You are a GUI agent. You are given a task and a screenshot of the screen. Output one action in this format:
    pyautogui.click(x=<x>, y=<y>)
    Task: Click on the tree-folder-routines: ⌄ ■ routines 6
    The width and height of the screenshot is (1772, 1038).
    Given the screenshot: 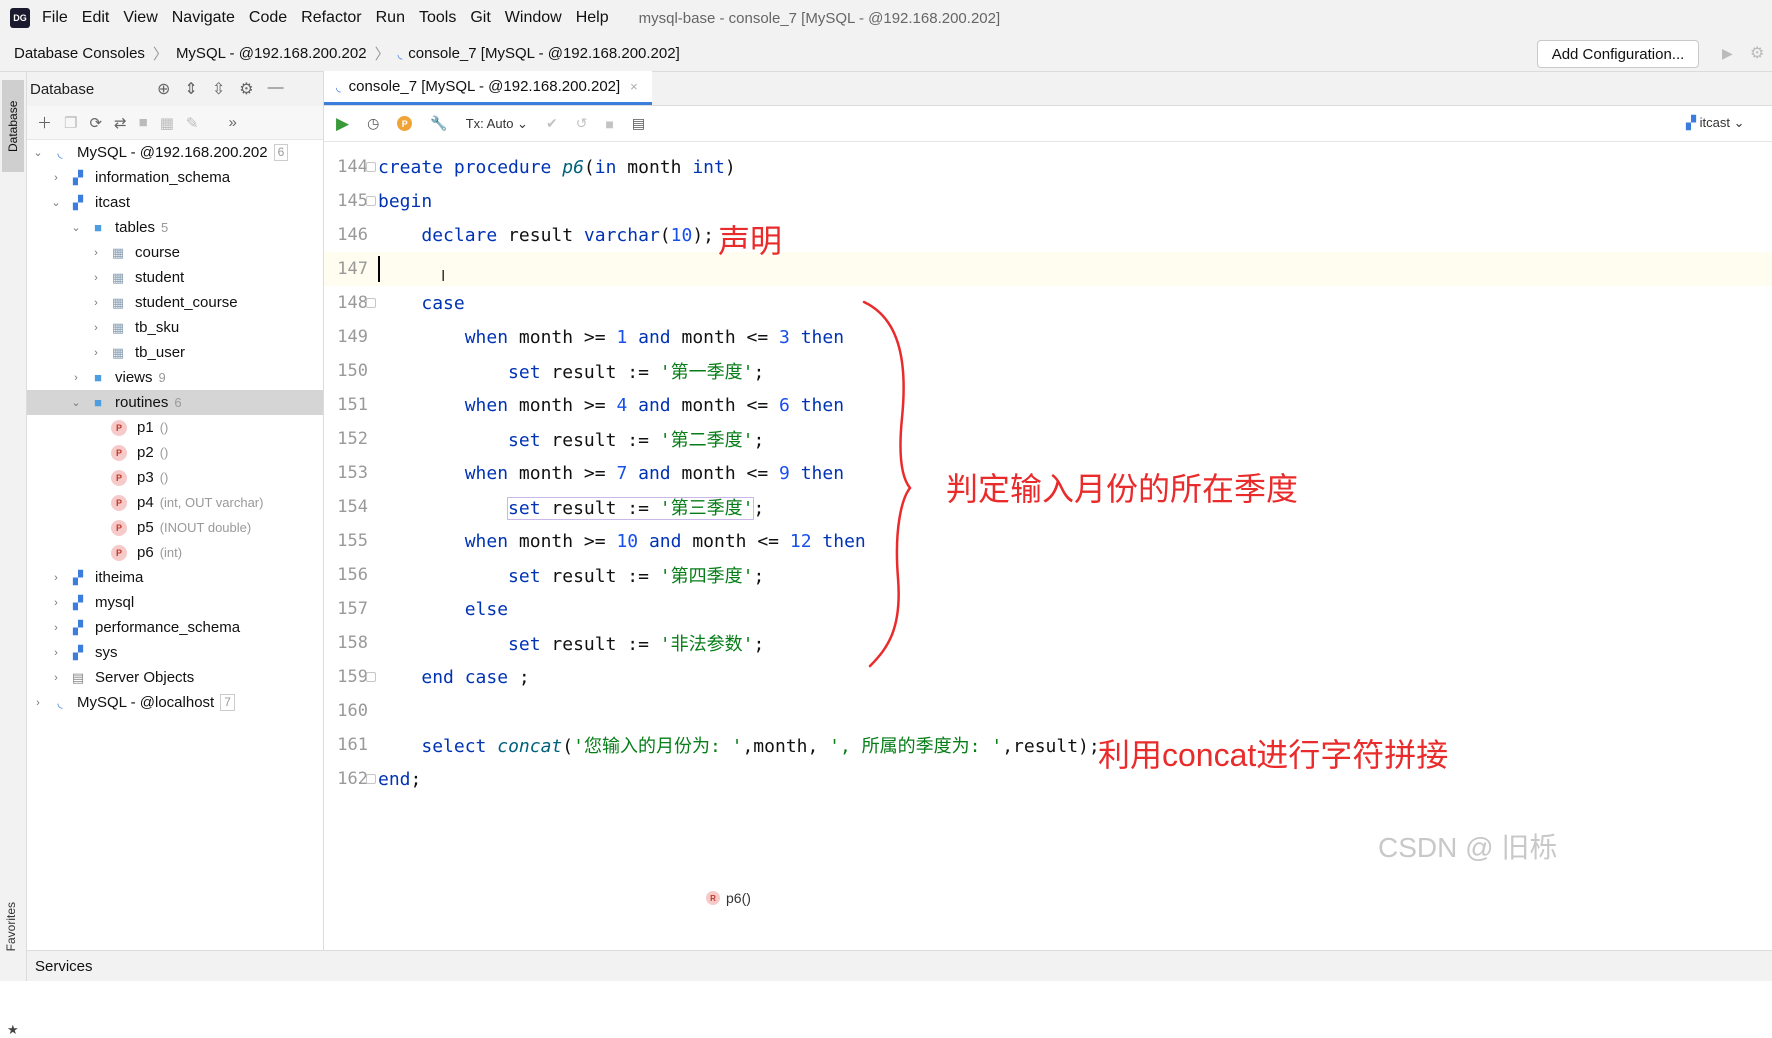 What is the action you would take?
    pyautogui.click(x=175, y=402)
    